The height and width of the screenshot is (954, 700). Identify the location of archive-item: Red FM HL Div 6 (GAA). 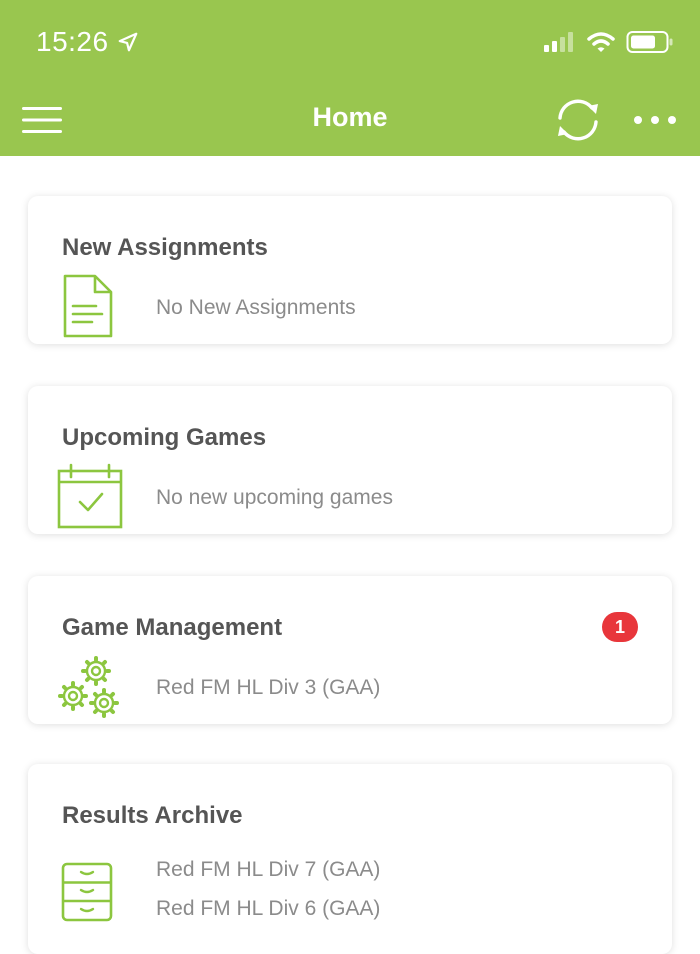
(268, 909).